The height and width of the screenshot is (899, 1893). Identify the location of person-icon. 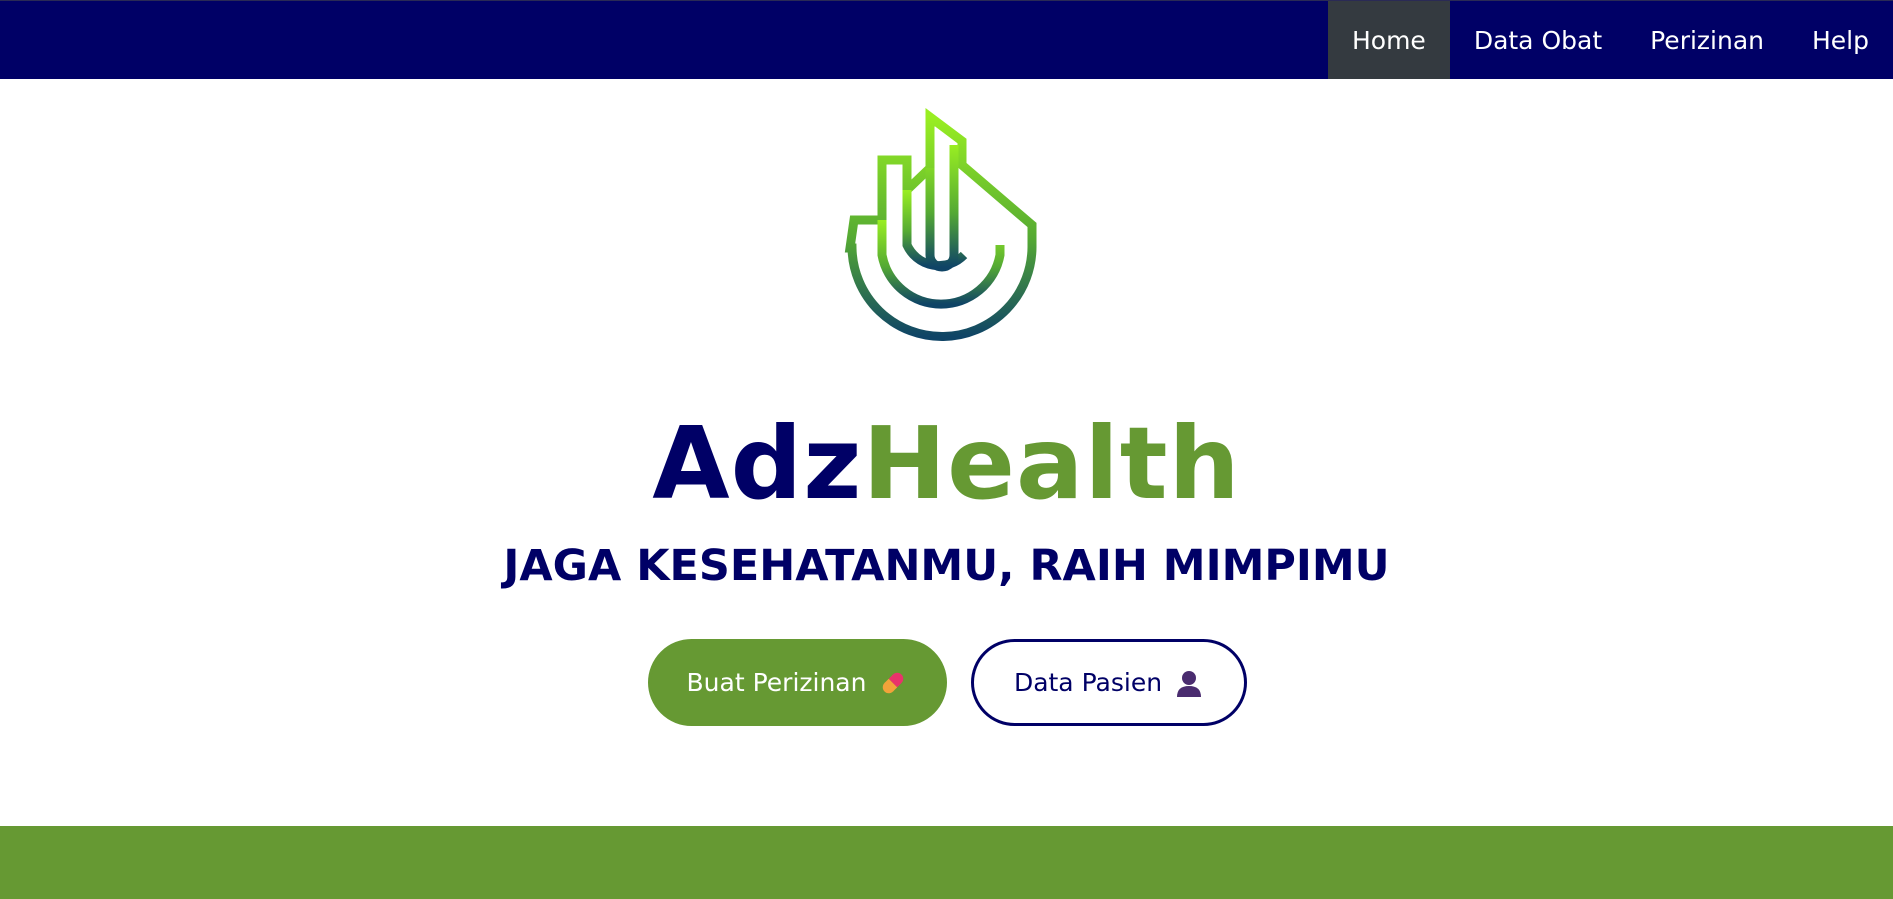
(1189, 683).